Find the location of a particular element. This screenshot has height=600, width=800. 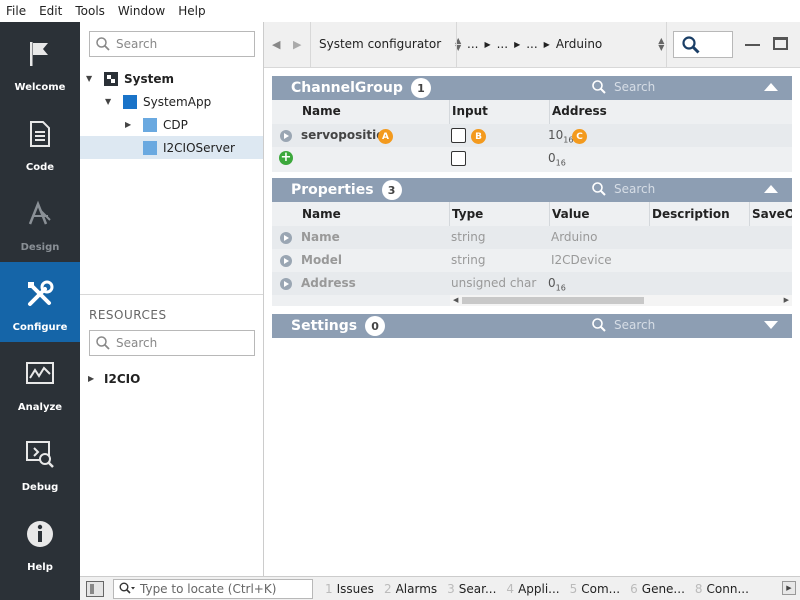

breadcrumb-item: Arduino is located at coordinates (579, 44).